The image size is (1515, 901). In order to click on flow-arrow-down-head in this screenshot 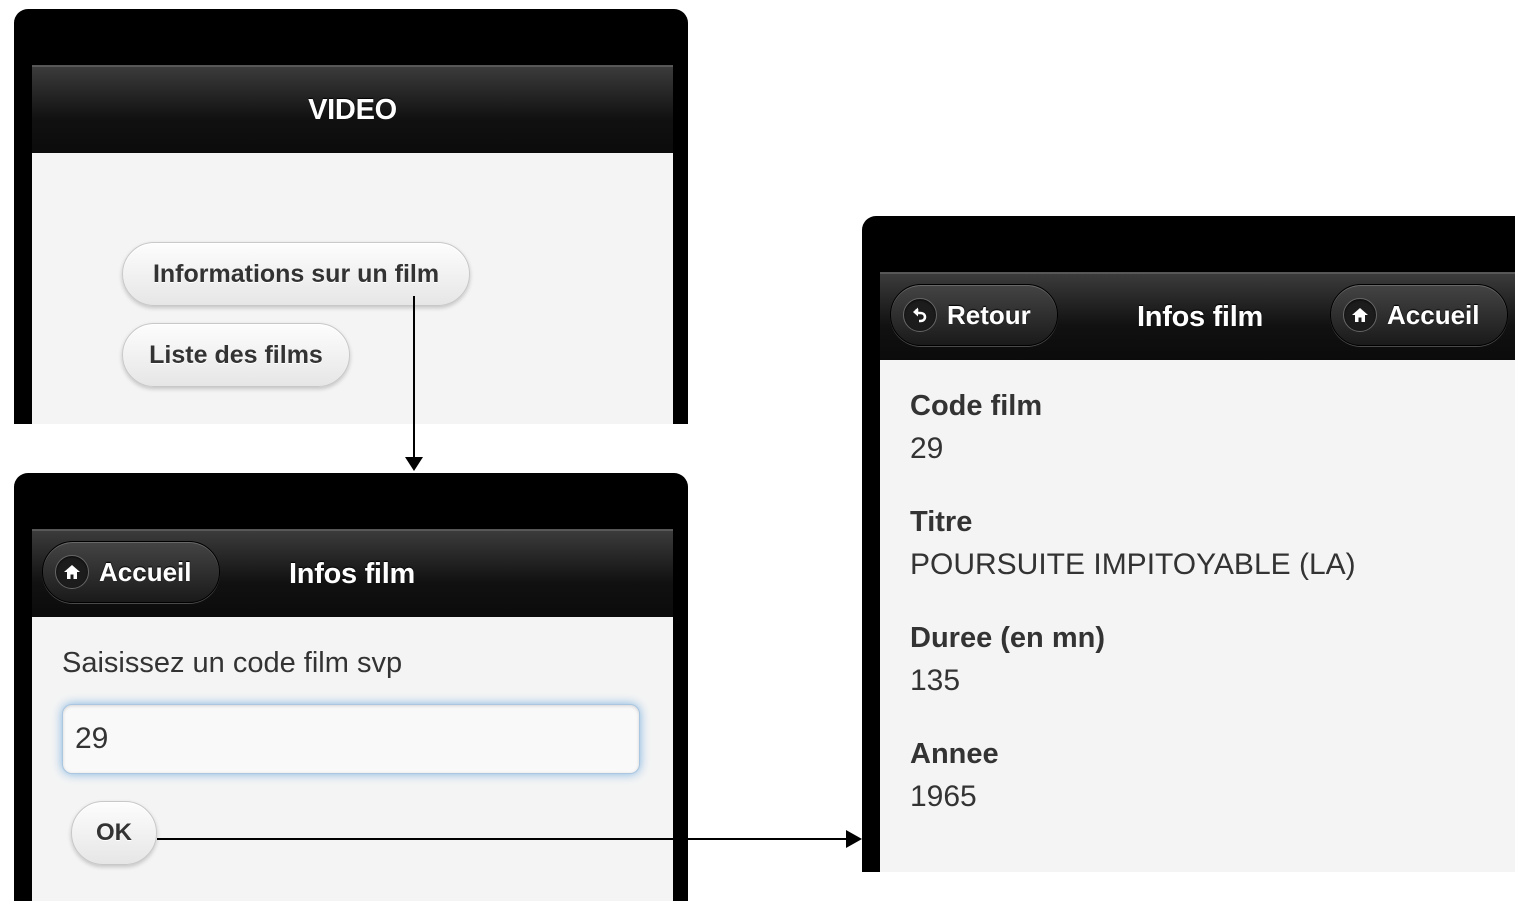, I will do `click(414, 464)`.